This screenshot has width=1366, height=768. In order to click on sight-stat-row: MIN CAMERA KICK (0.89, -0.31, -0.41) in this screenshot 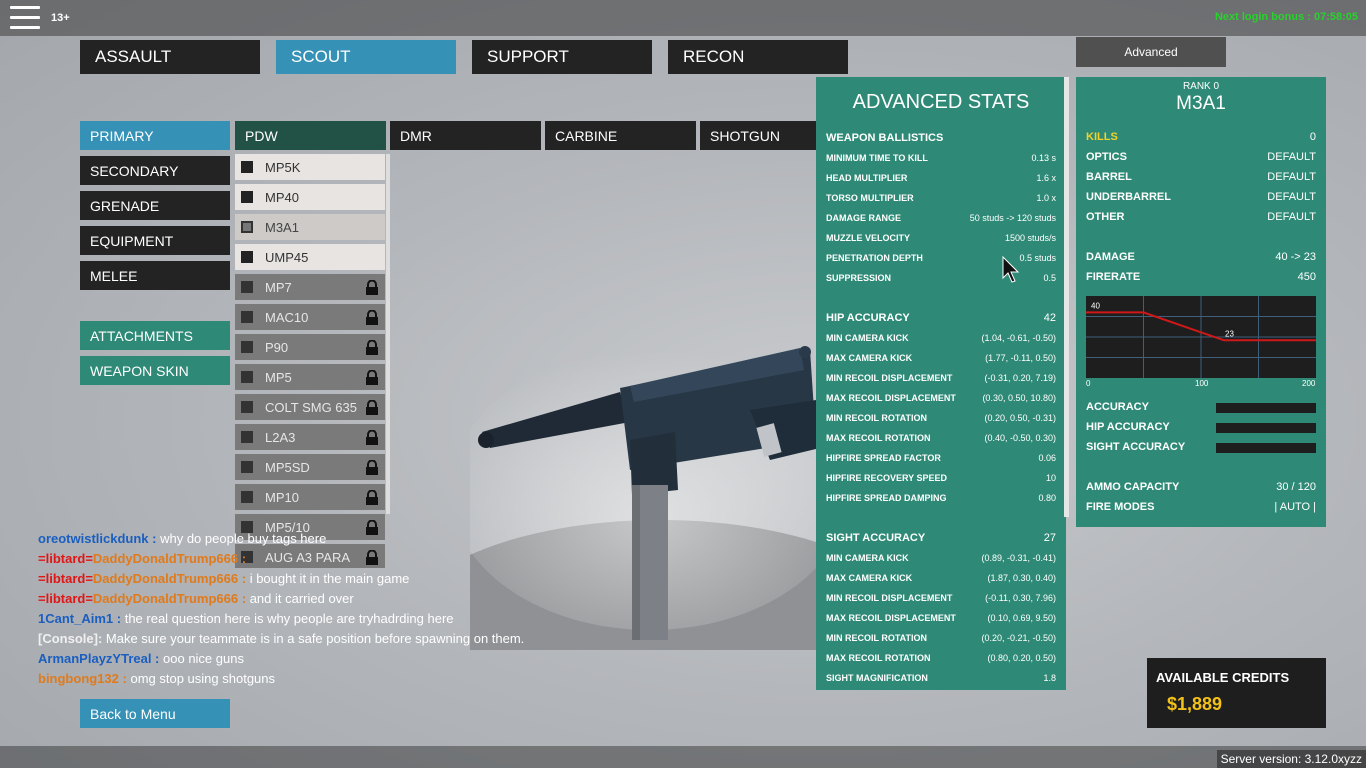, I will do `click(941, 558)`.